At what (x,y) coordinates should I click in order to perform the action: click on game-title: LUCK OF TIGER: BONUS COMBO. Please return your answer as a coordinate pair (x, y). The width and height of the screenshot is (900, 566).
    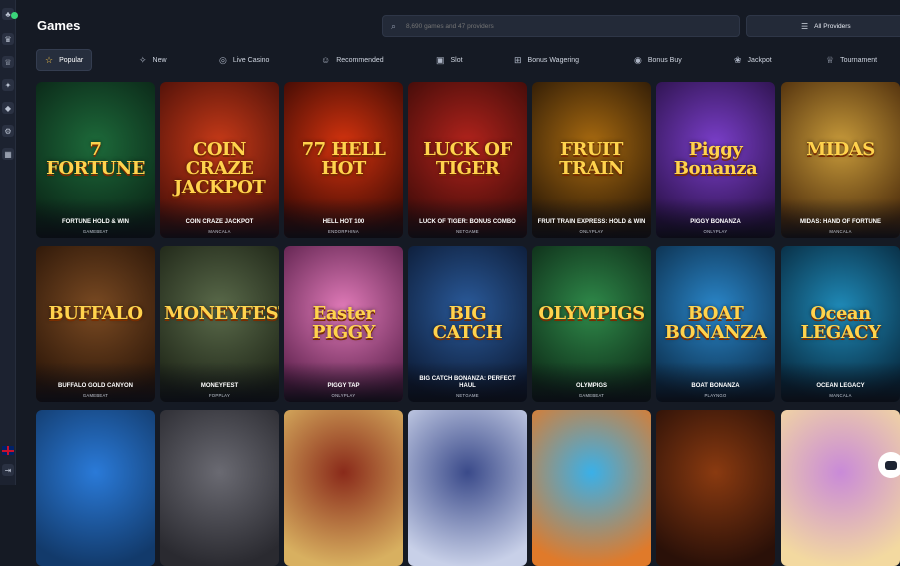
    Looking at the image, I should click on (467, 222).